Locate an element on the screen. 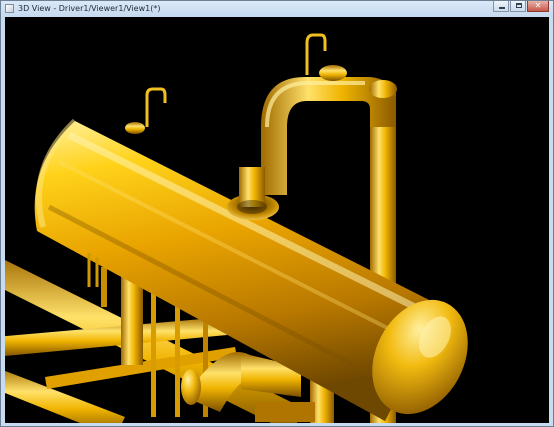 This screenshot has width=554, height=427. app-window-icon is located at coordinates (9, 8).